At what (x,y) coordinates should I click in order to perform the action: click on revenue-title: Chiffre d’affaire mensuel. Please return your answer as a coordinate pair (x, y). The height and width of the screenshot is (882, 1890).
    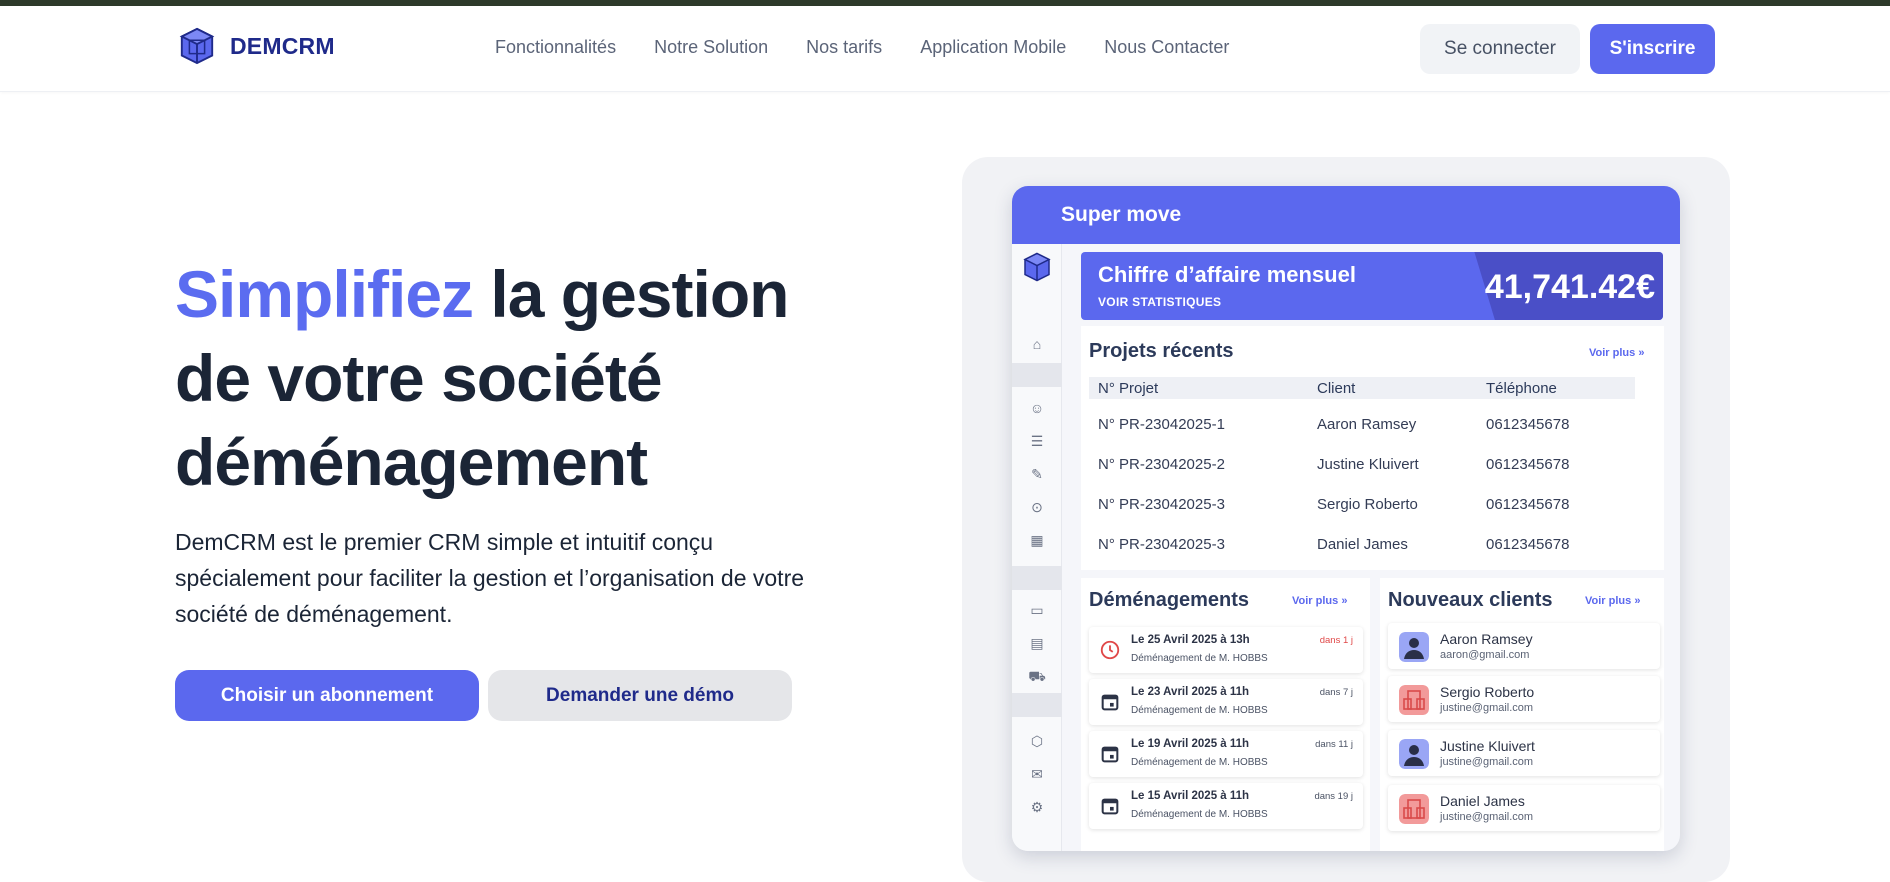
    Looking at the image, I should click on (1227, 274).